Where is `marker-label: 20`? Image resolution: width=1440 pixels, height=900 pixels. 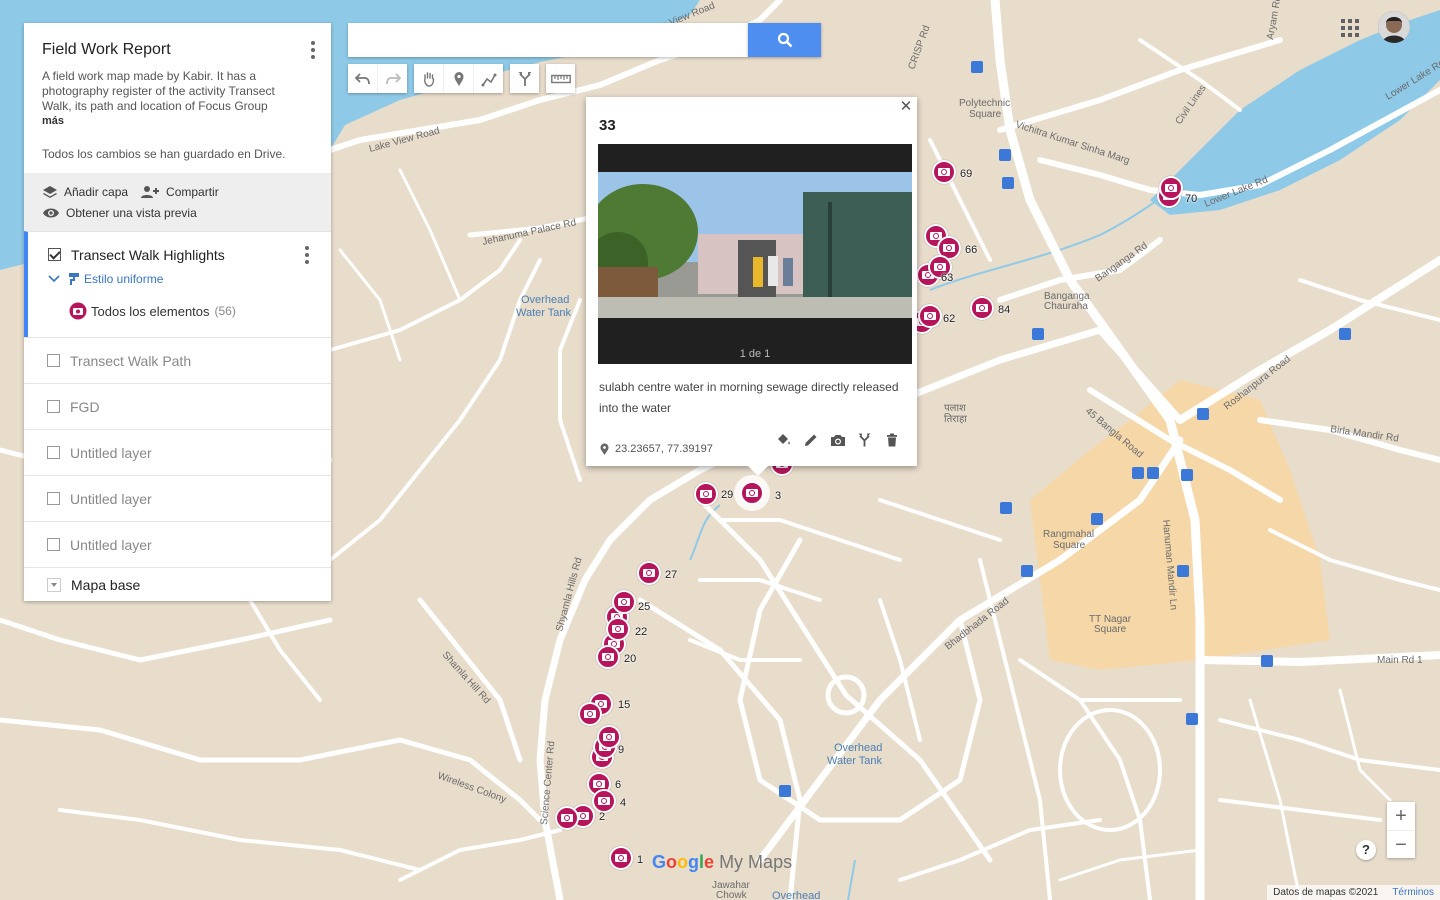
marker-label: 20 is located at coordinates (630, 659).